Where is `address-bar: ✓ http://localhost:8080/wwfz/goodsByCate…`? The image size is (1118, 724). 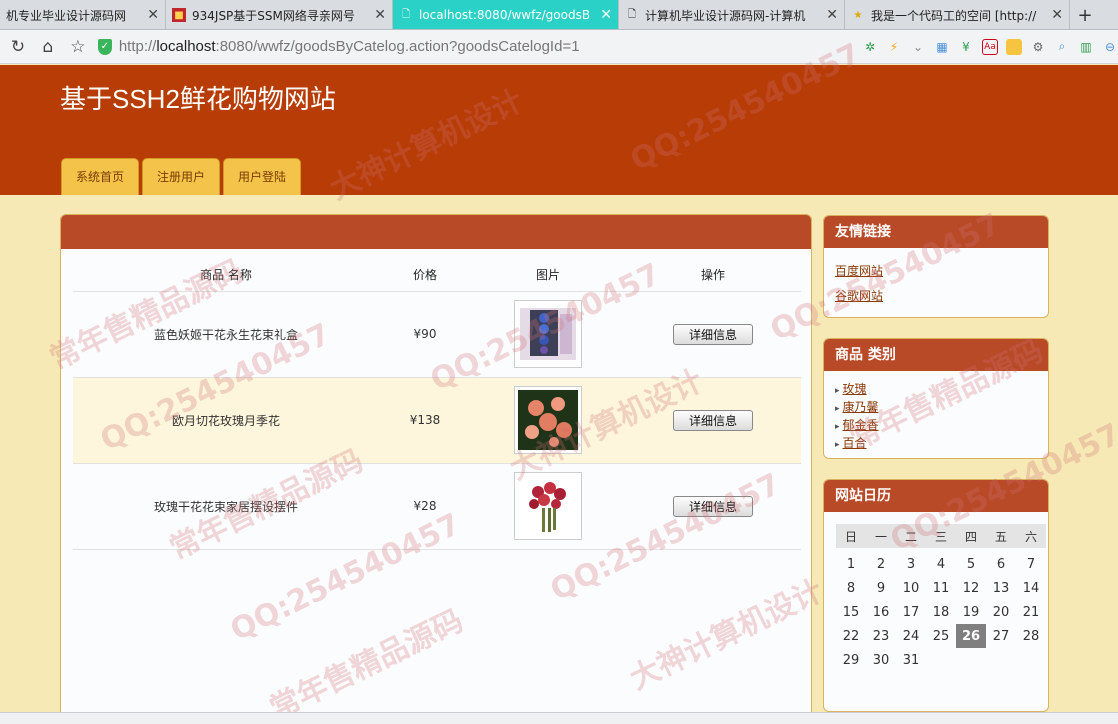
address-bar: ✓ http://localhost:8080/wwfz/goodsByCate… is located at coordinates (436, 47).